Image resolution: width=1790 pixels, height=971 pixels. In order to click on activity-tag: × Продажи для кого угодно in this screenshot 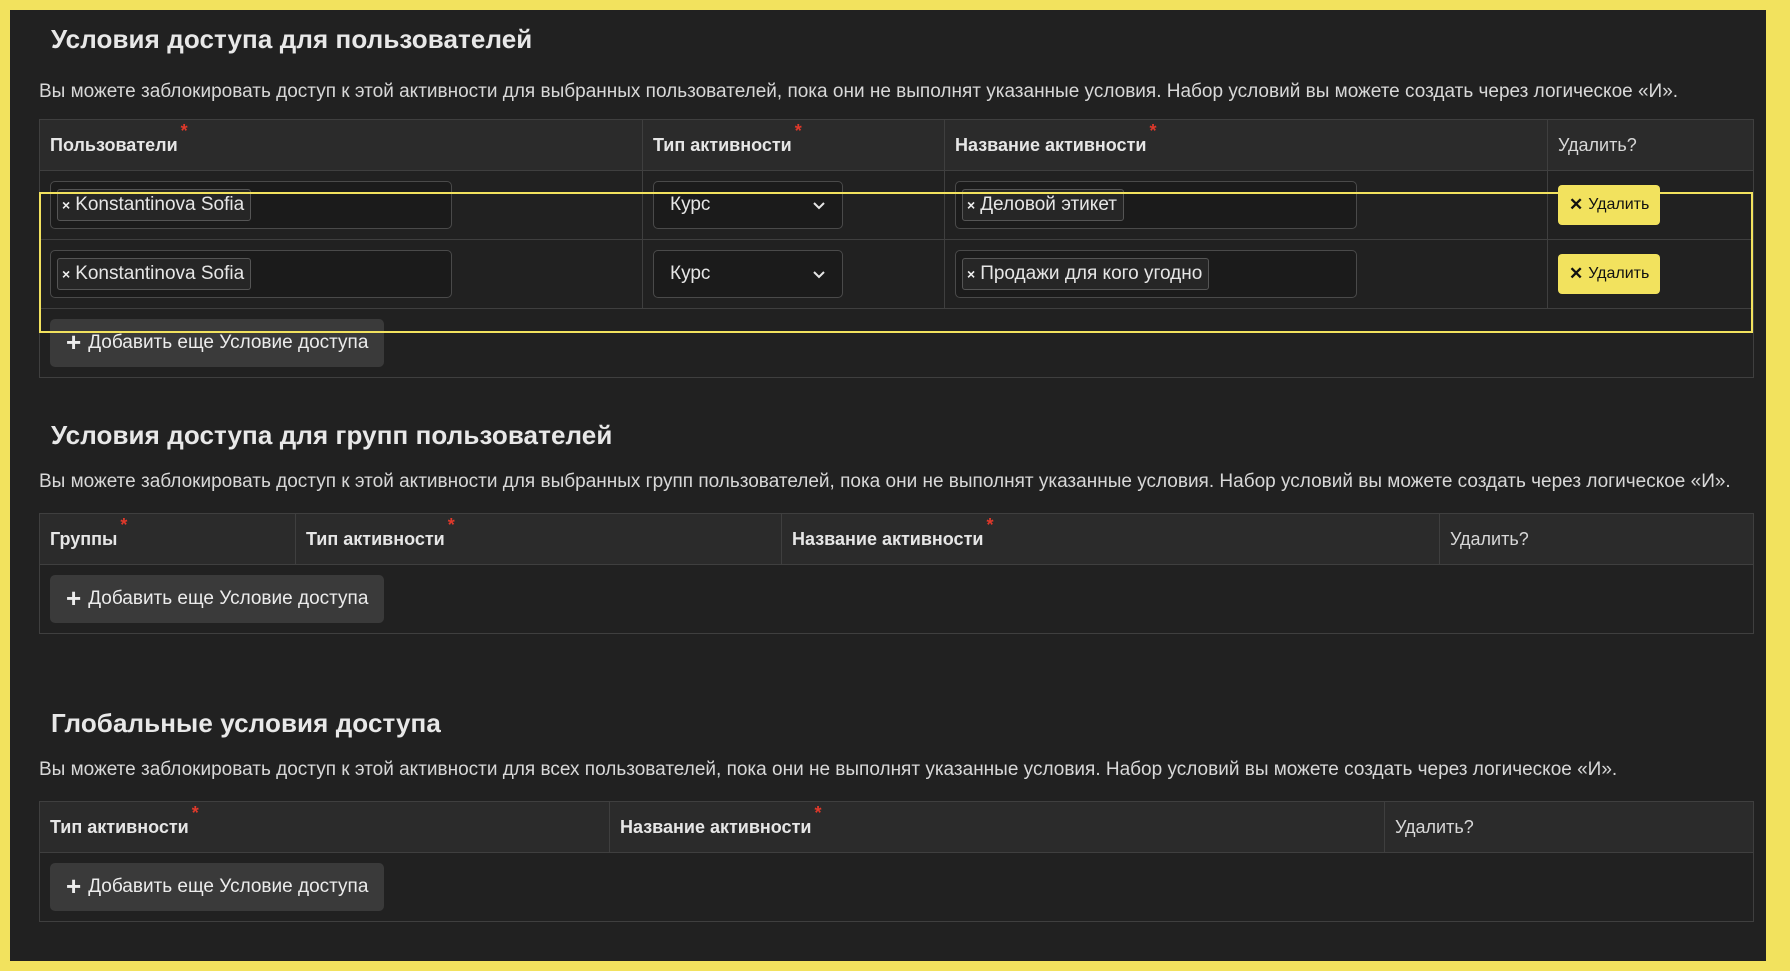, I will do `click(1086, 274)`.